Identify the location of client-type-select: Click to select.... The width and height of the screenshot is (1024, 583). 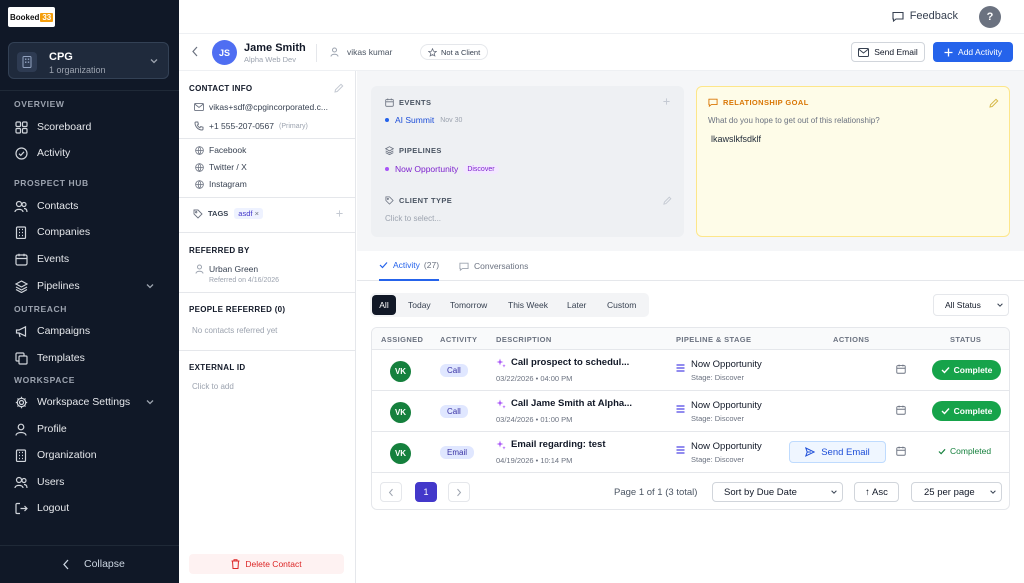
(413, 218).